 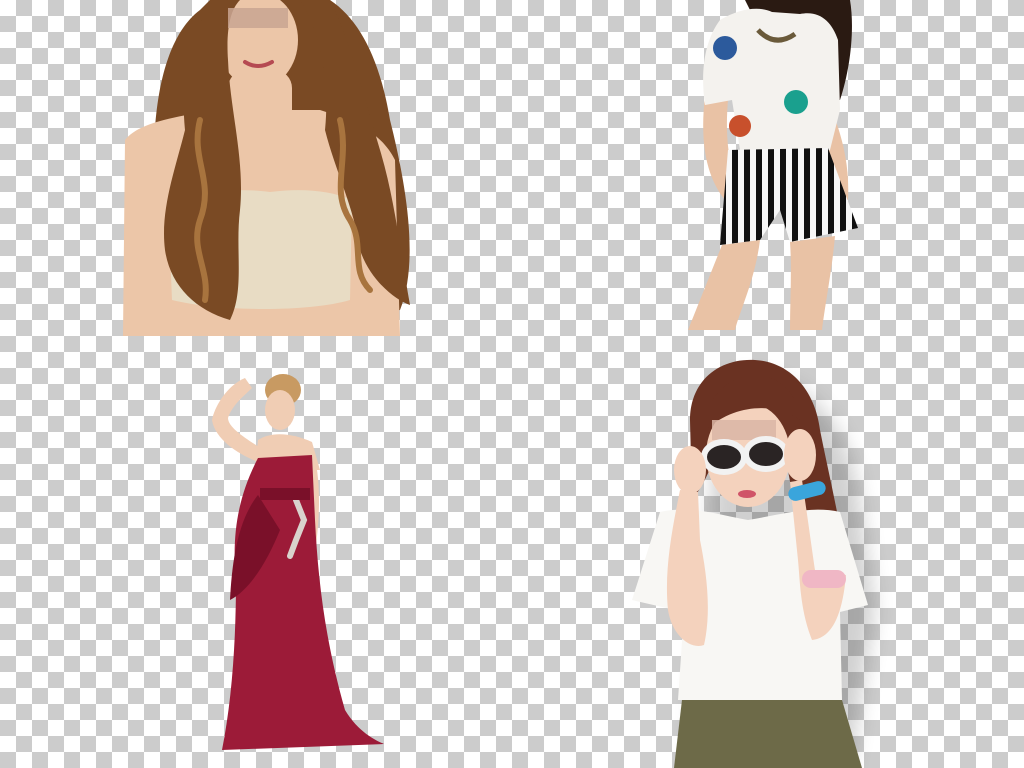 What do you see at coordinates (812, 283) in the screenshot?
I see `figure-2-leg-right` at bounding box center [812, 283].